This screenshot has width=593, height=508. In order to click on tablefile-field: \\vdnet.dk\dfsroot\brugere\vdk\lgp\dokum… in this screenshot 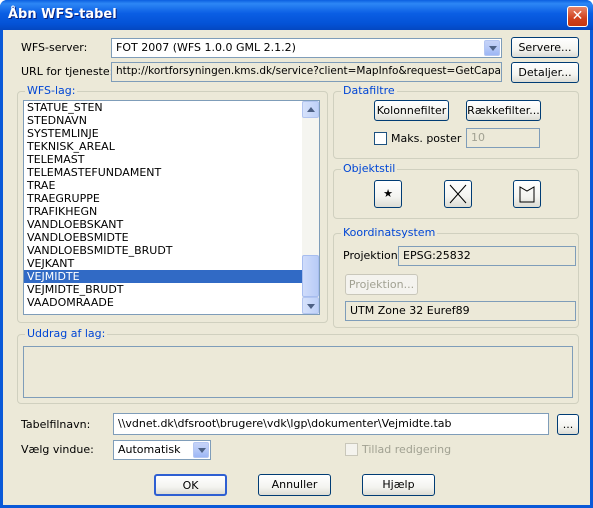, I will do `click(331, 424)`.